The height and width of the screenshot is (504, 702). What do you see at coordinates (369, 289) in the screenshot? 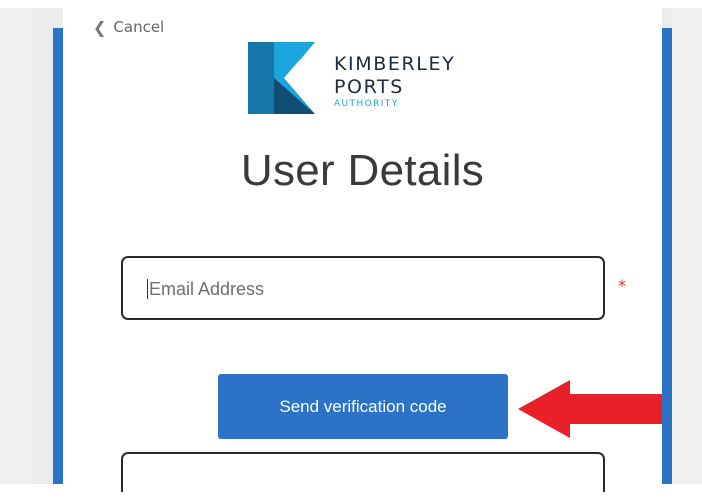
I see `email-field` at bounding box center [369, 289].